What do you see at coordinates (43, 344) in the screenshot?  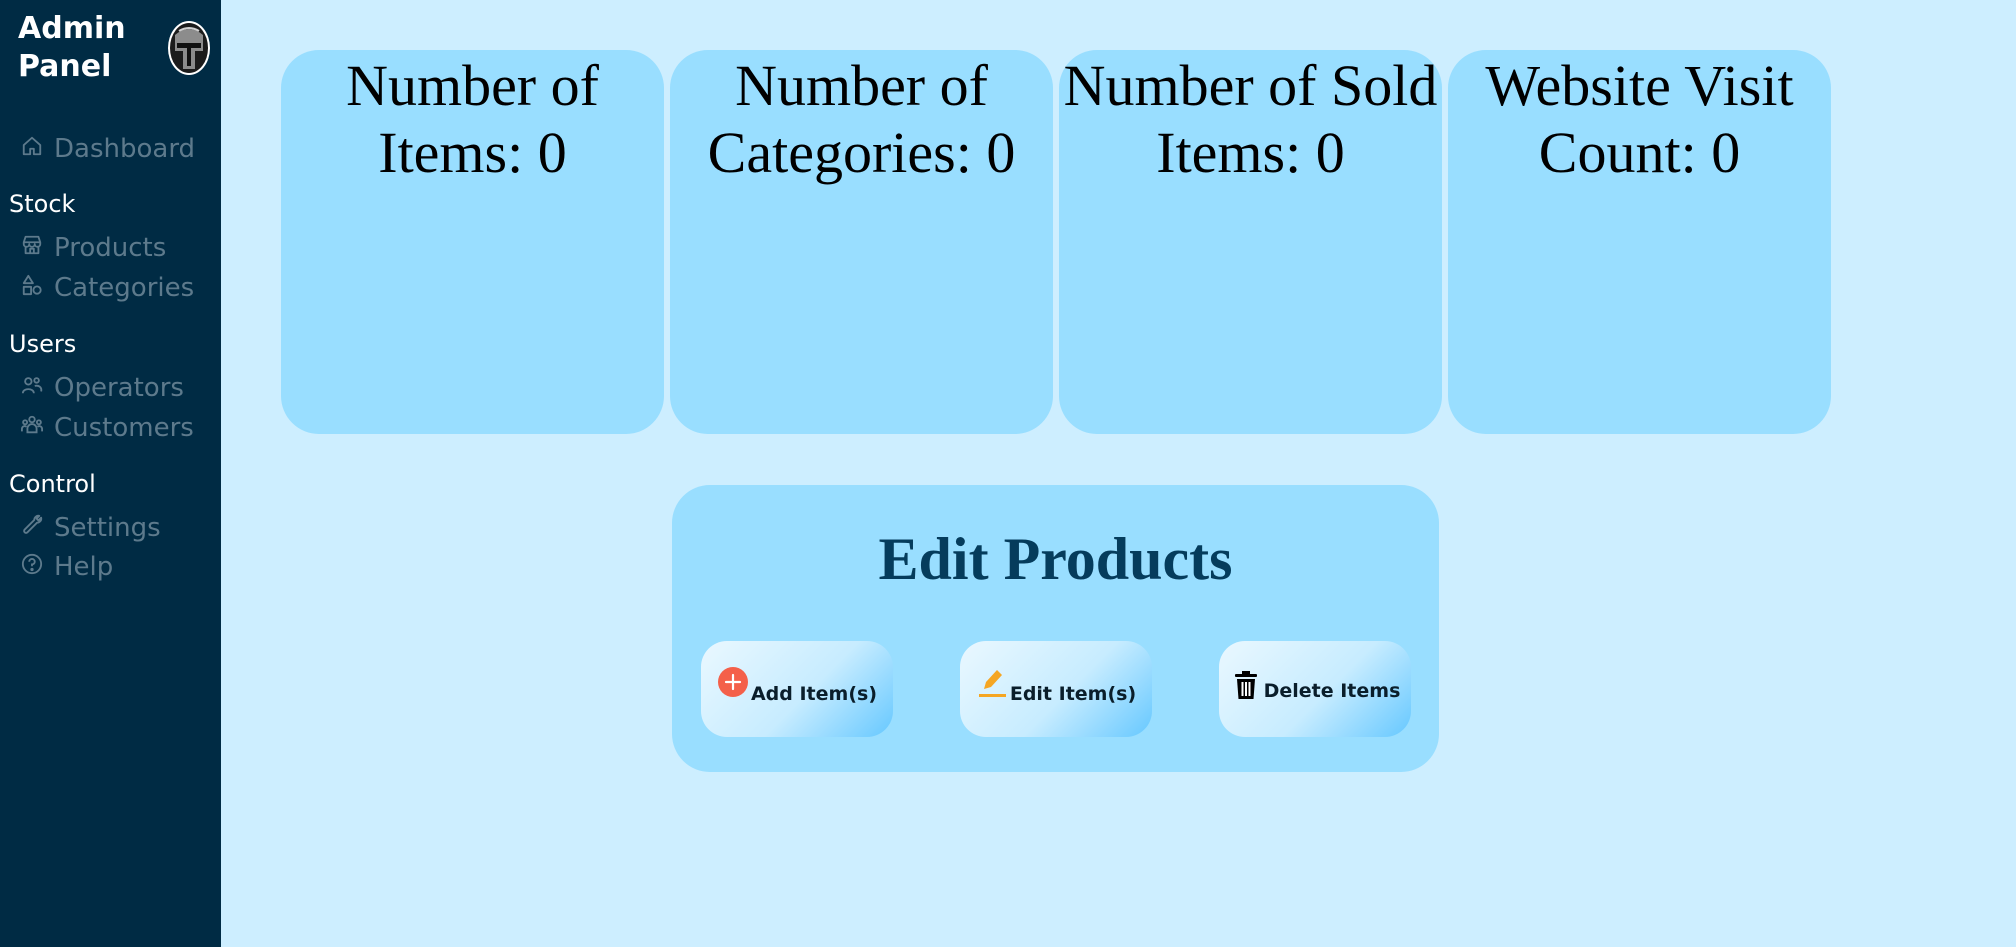 I see `section-users: Users` at bounding box center [43, 344].